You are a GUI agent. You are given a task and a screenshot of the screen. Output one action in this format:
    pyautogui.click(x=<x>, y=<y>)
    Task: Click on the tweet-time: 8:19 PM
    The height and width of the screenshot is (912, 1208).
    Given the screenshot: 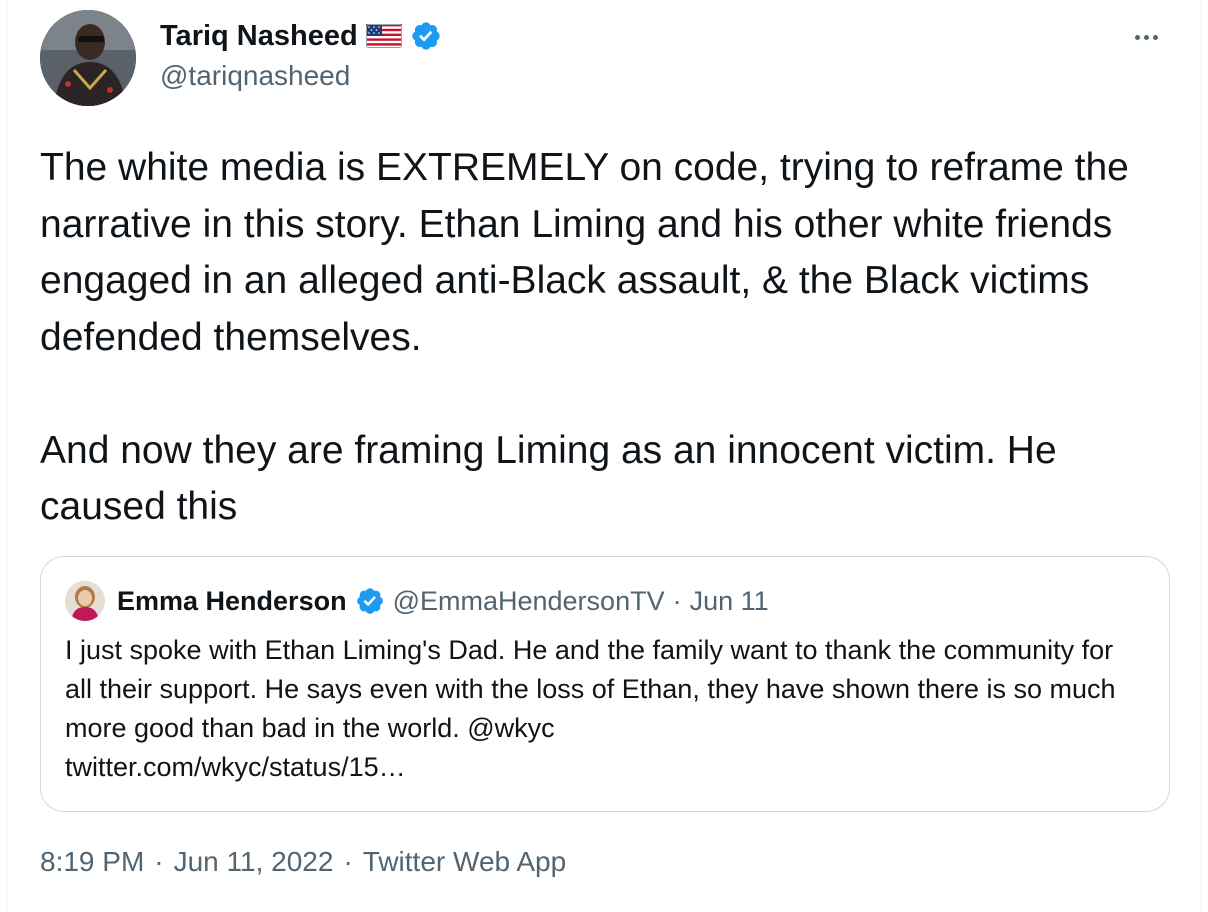 What is the action you would take?
    pyautogui.click(x=92, y=862)
    